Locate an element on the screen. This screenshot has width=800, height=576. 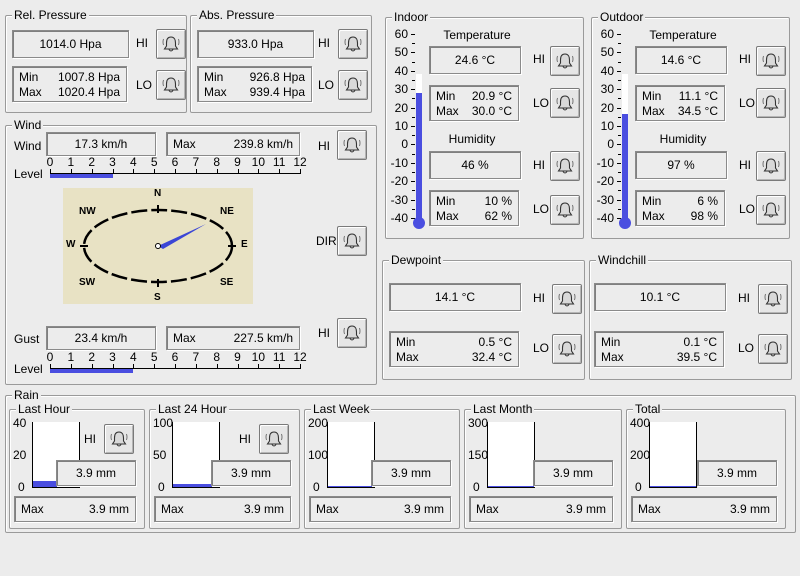
gust-hi-alarm-button is located at coordinates (352, 333).